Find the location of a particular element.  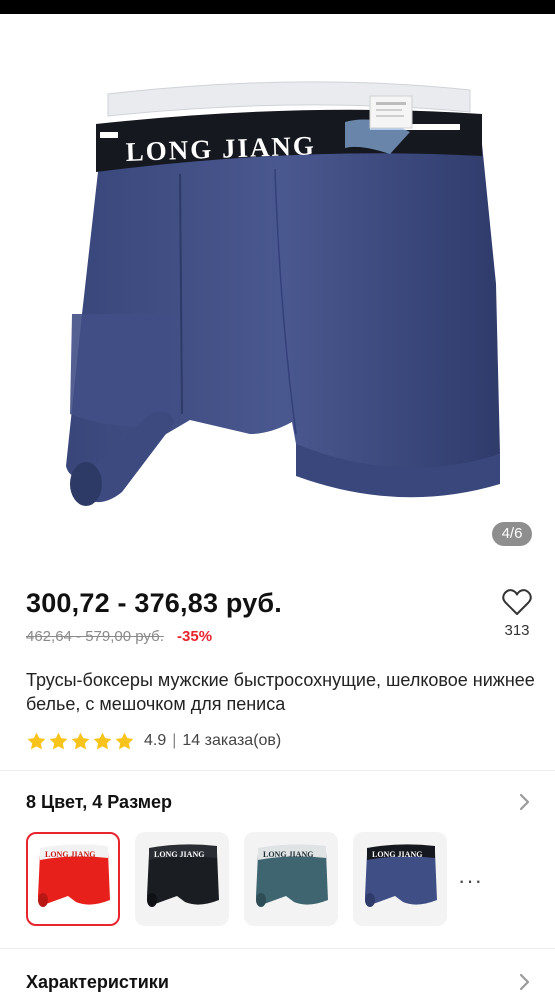

swatch-teal-image: LONG JIANG is located at coordinates (292, 875).